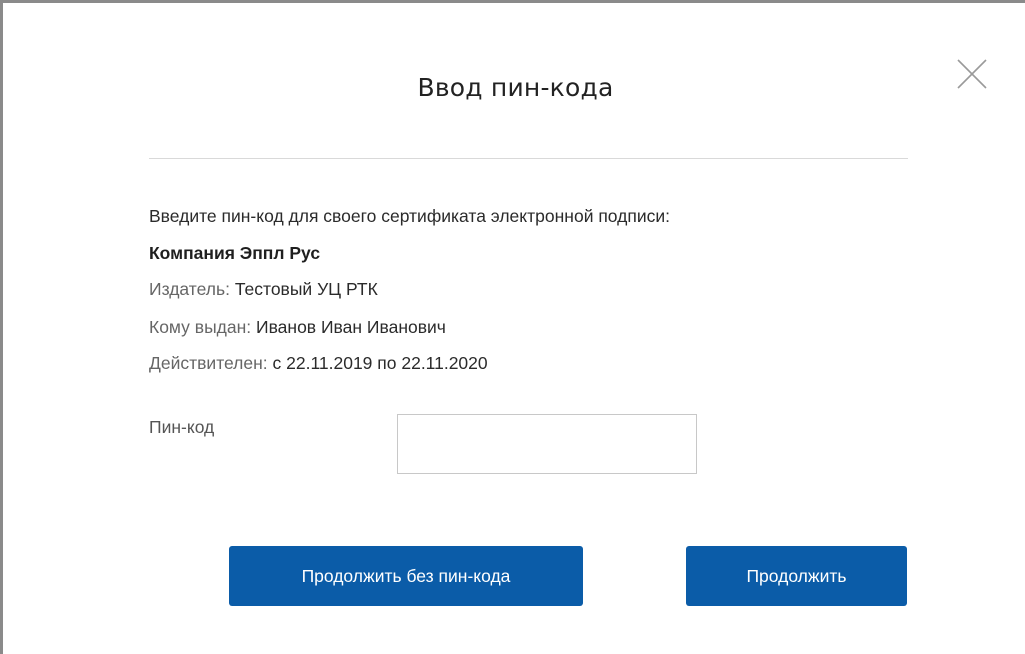  What do you see at coordinates (306, 289) in the screenshot?
I see `issuer-value: Тестовый УЦ РТК` at bounding box center [306, 289].